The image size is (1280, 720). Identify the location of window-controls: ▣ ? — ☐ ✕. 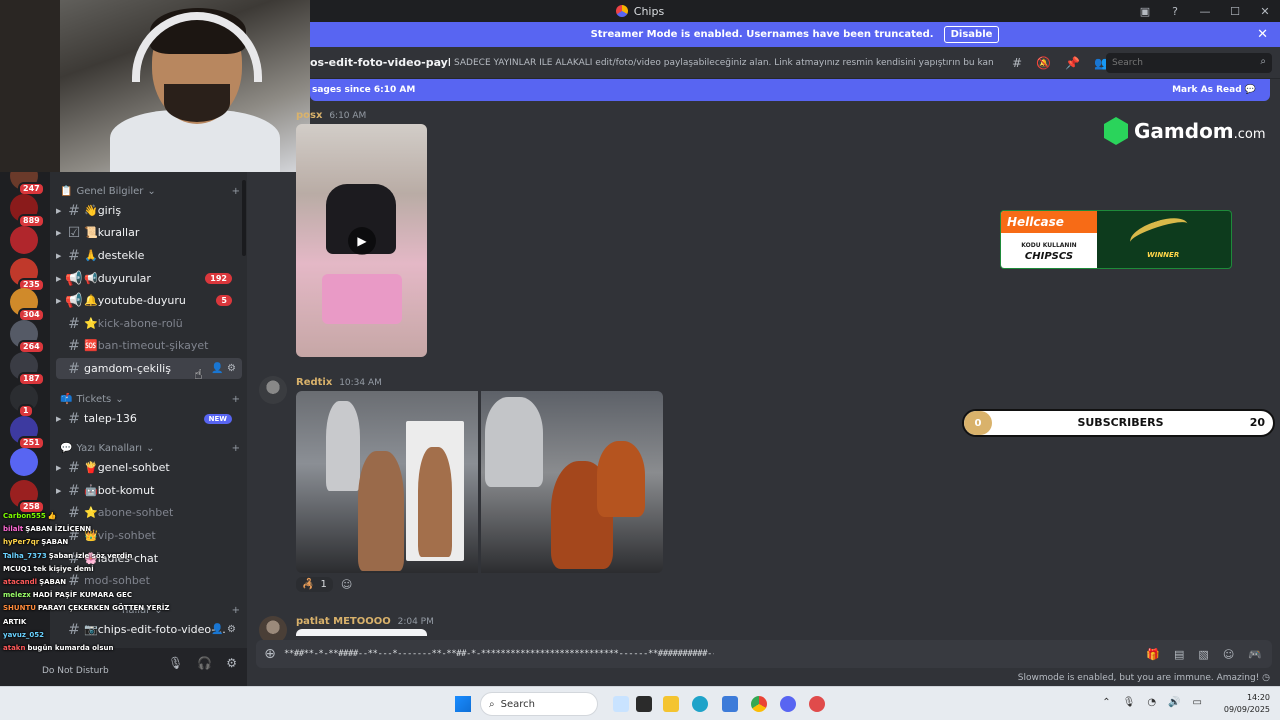
(1205, 11).